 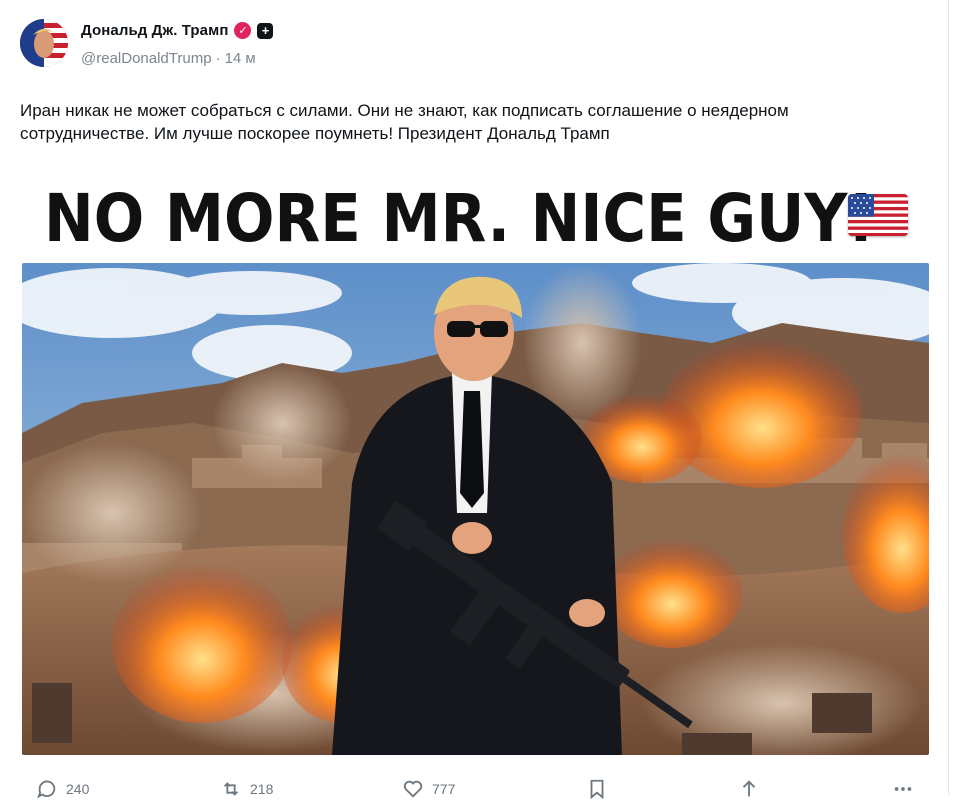 I want to click on like-button: 777, so click(x=428, y=789).